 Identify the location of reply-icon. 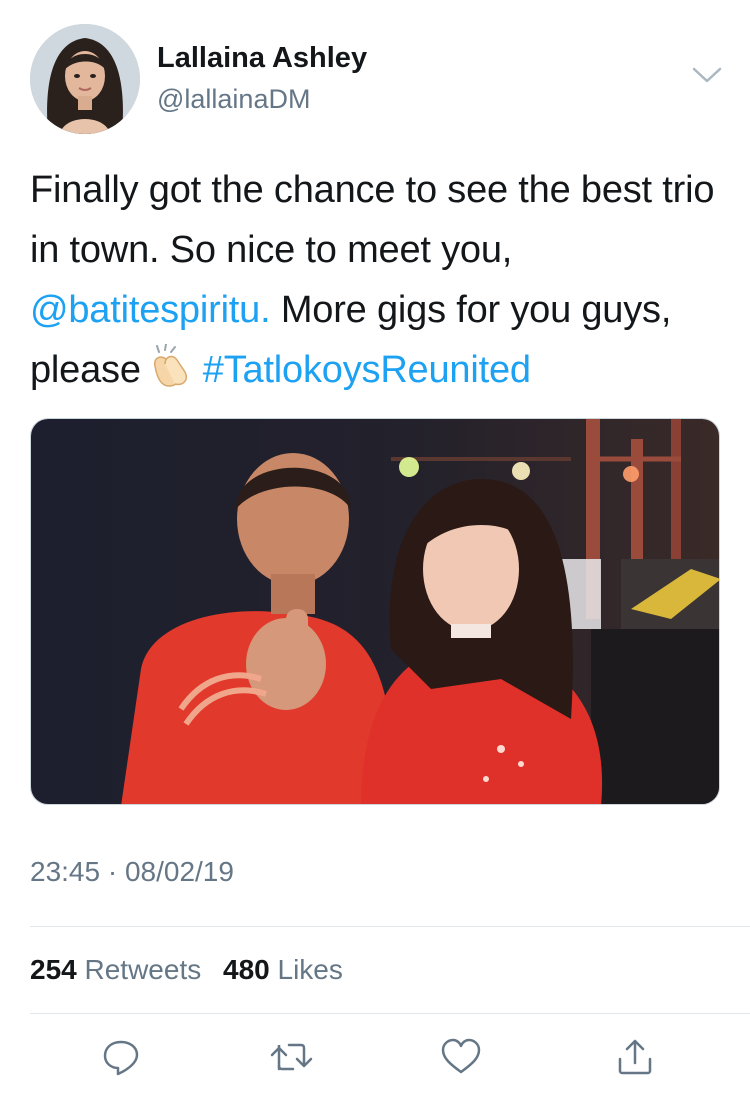
(121, 1057).